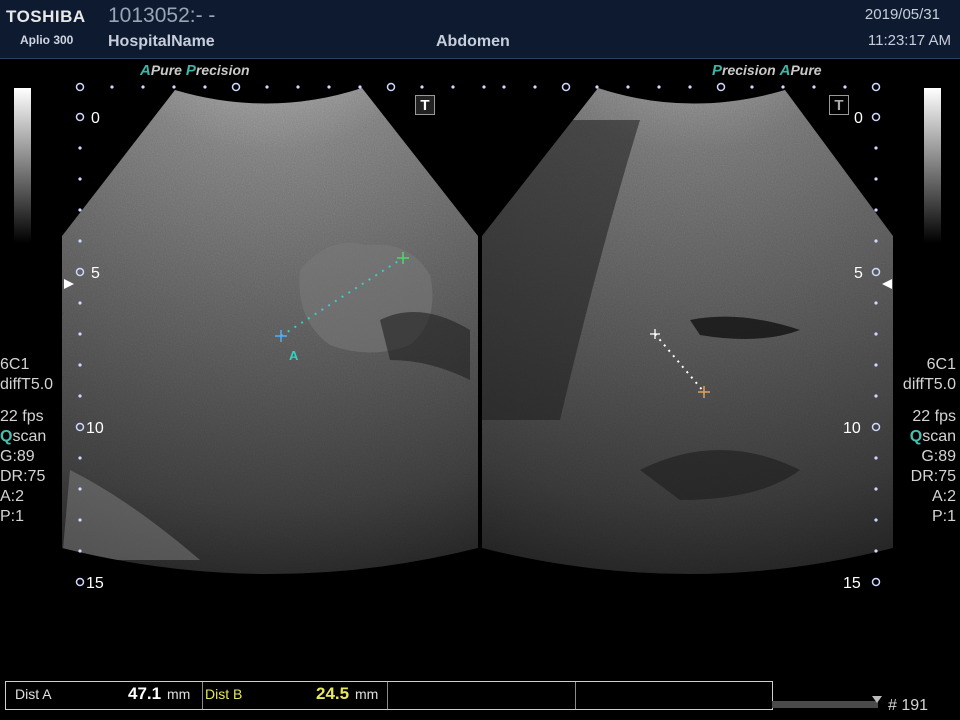 This screenshot has width=960, height=720. I want to click on dist-b-label: Dist B, so click(224, 694).